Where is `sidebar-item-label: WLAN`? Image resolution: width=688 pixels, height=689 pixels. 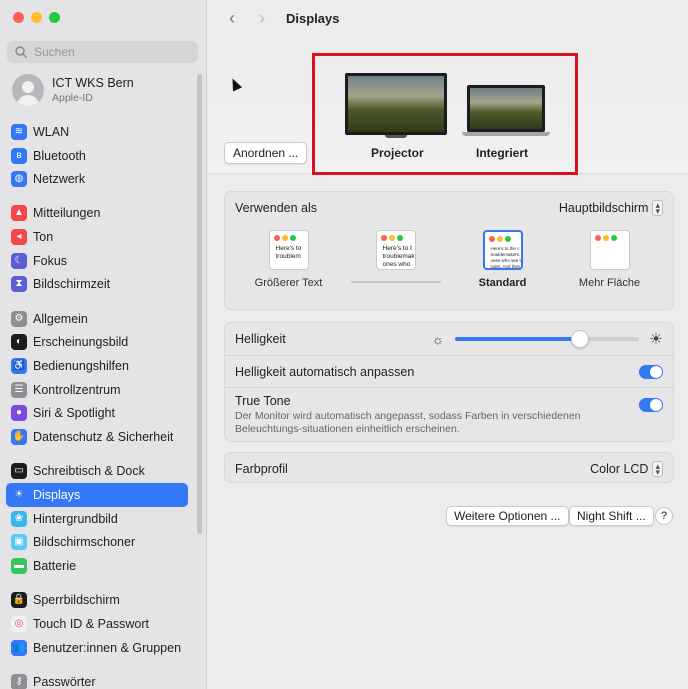
sidebar-item-label: WLAN is located at coordinates (51, 131).